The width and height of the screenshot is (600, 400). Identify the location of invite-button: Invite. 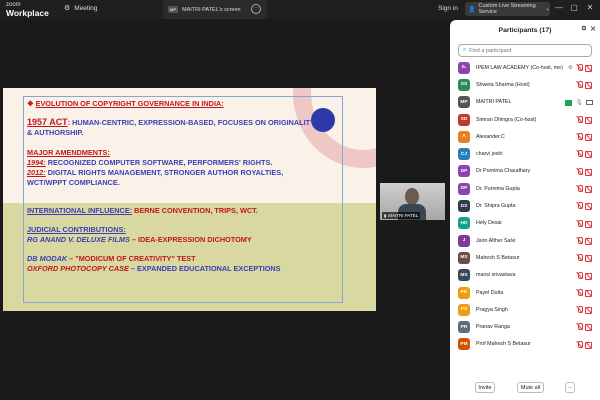
(485, 387).